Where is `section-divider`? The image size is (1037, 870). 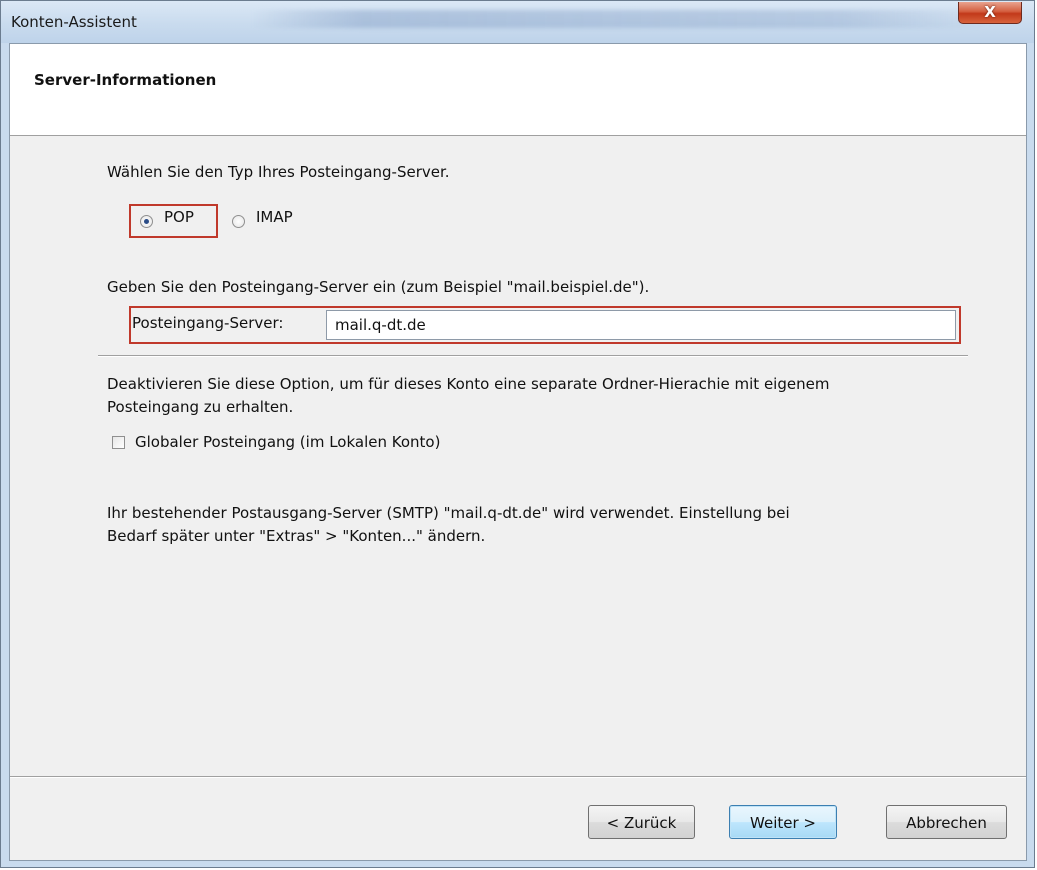 section-divider is located at coordinates (533, 356).